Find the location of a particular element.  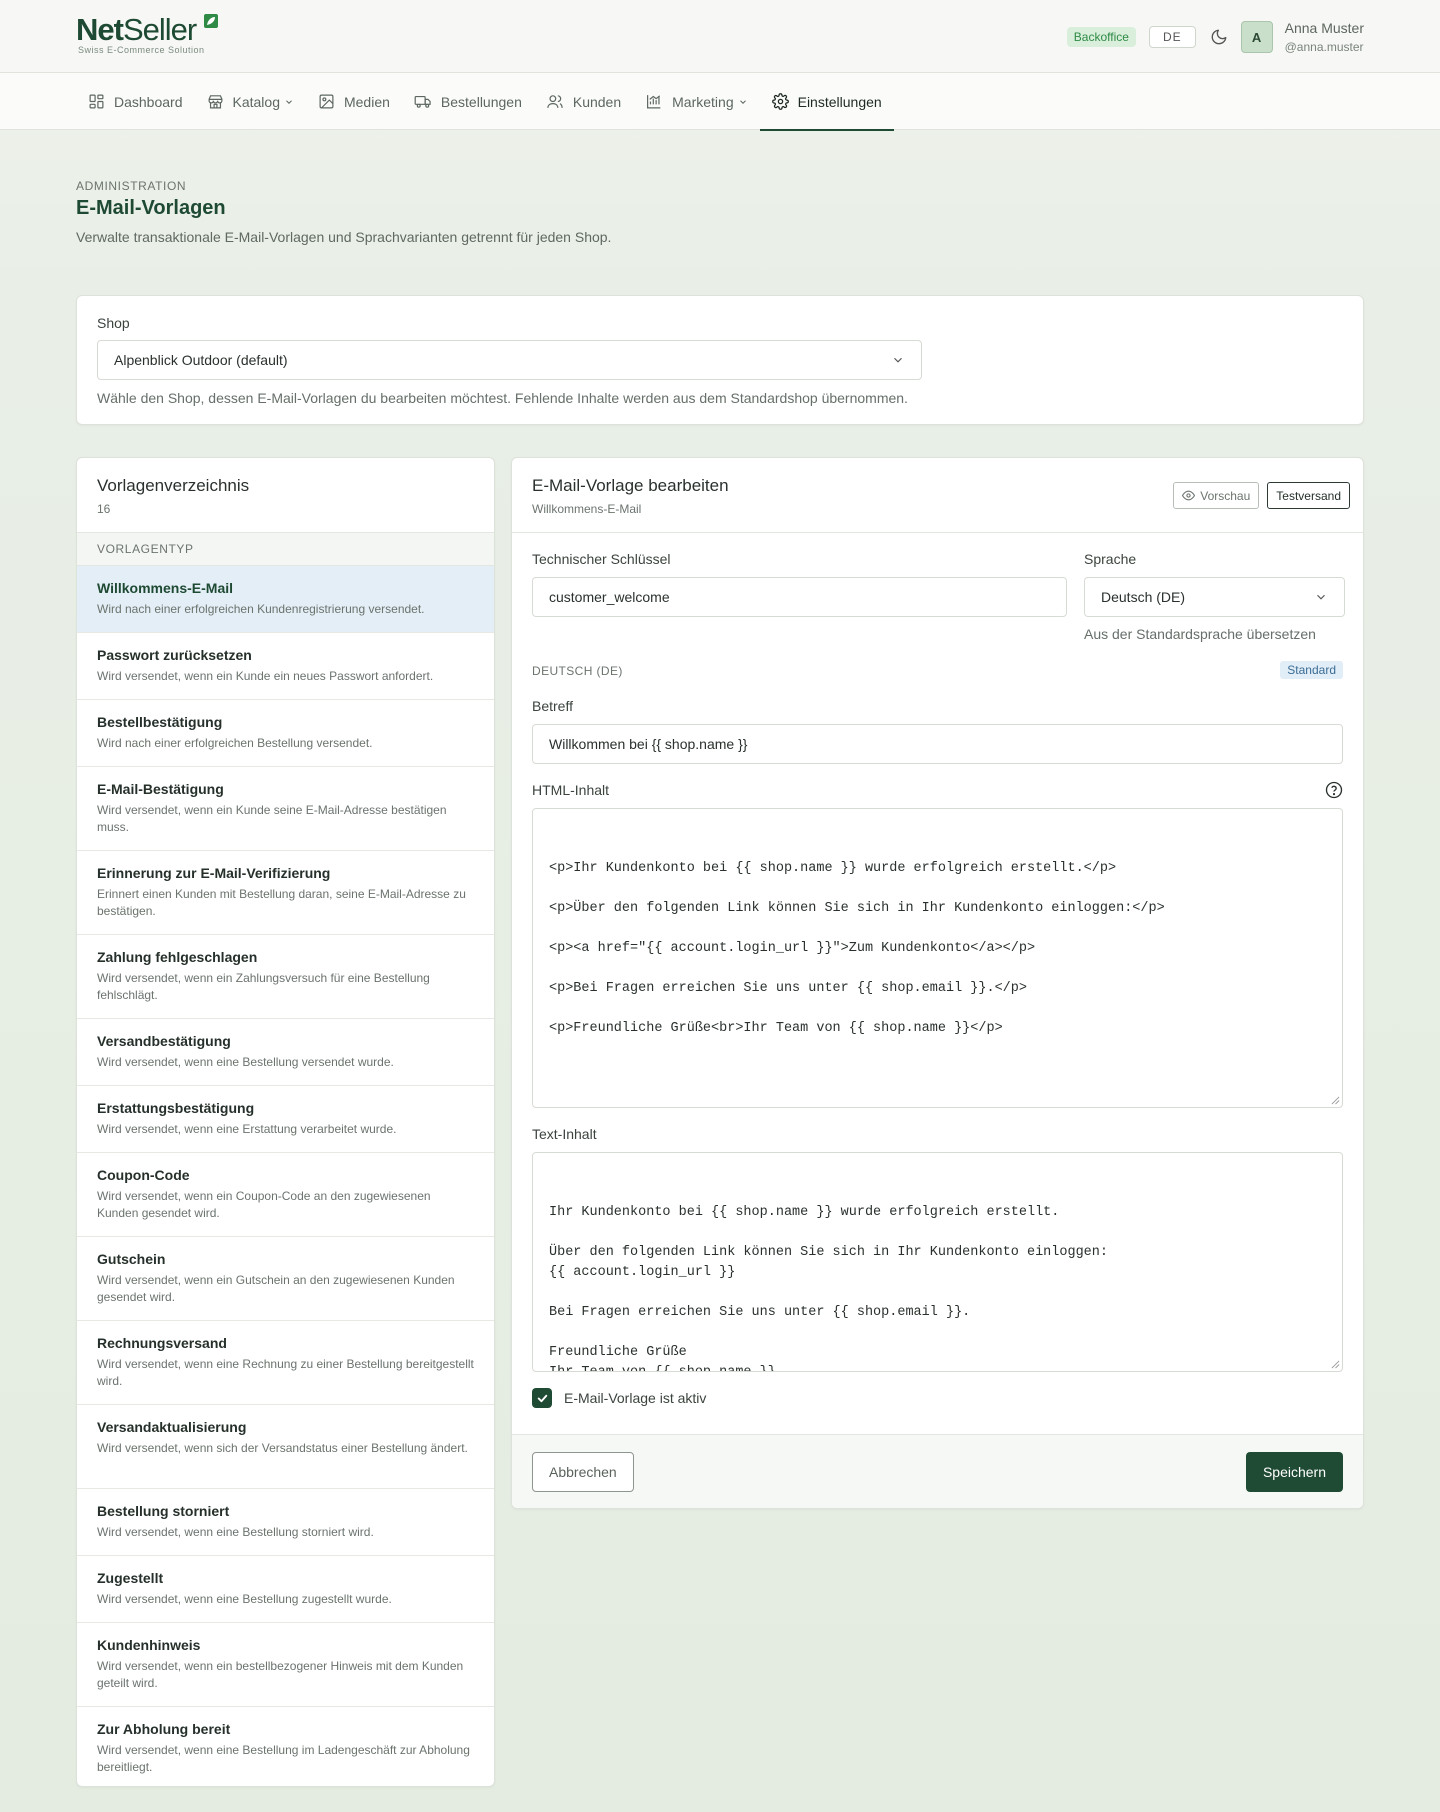

cancel-button: Abbrechen is located at coordinates (583, 1472).